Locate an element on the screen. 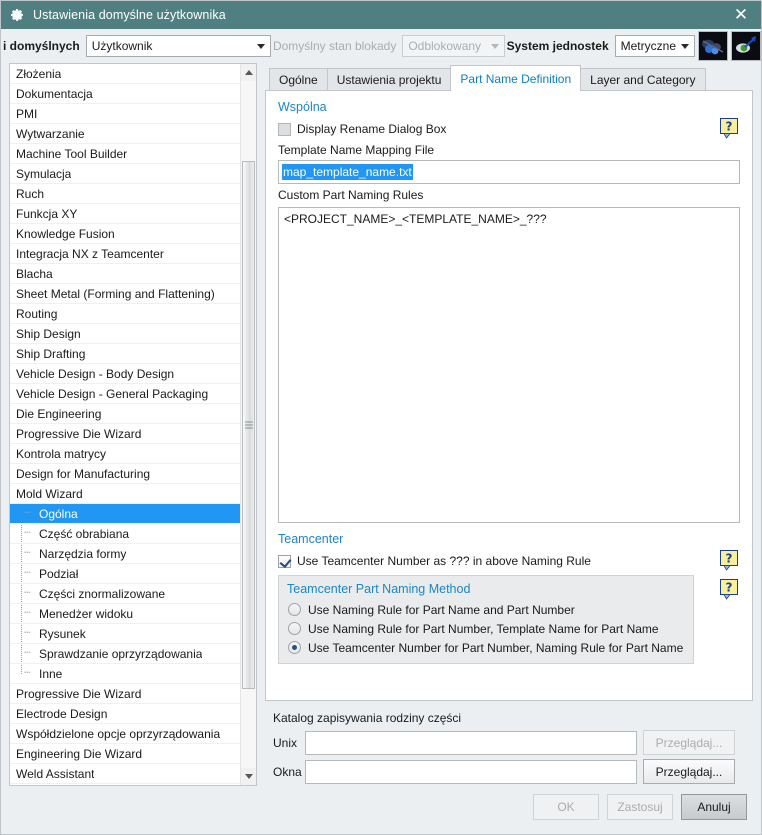 This screenshot has width=762, height=835. gear-icon is located at coordinates (17, 15).